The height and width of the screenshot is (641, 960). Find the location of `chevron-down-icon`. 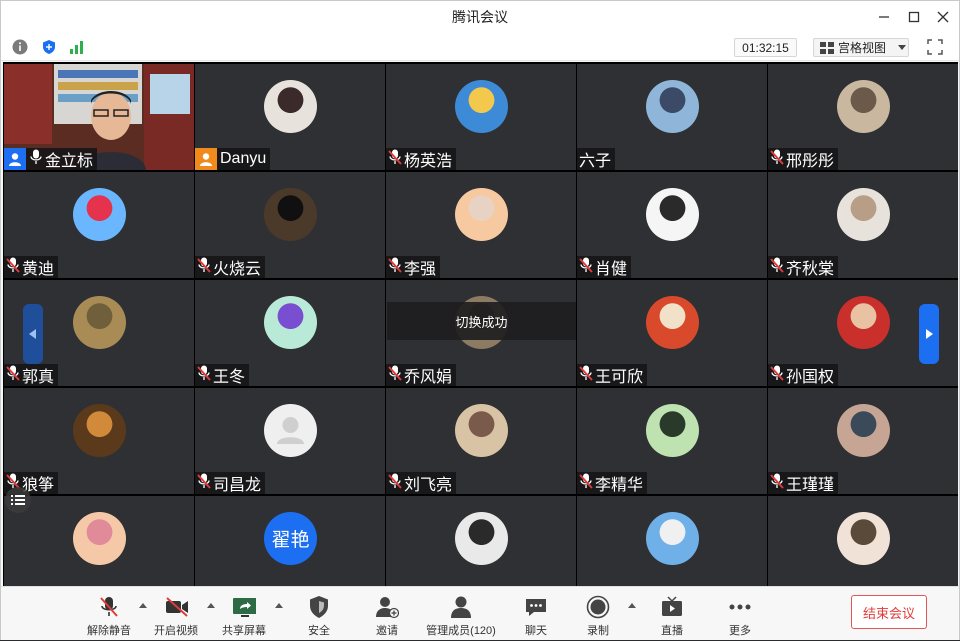

chevron-down-icon is located at coordinates (902, 47).